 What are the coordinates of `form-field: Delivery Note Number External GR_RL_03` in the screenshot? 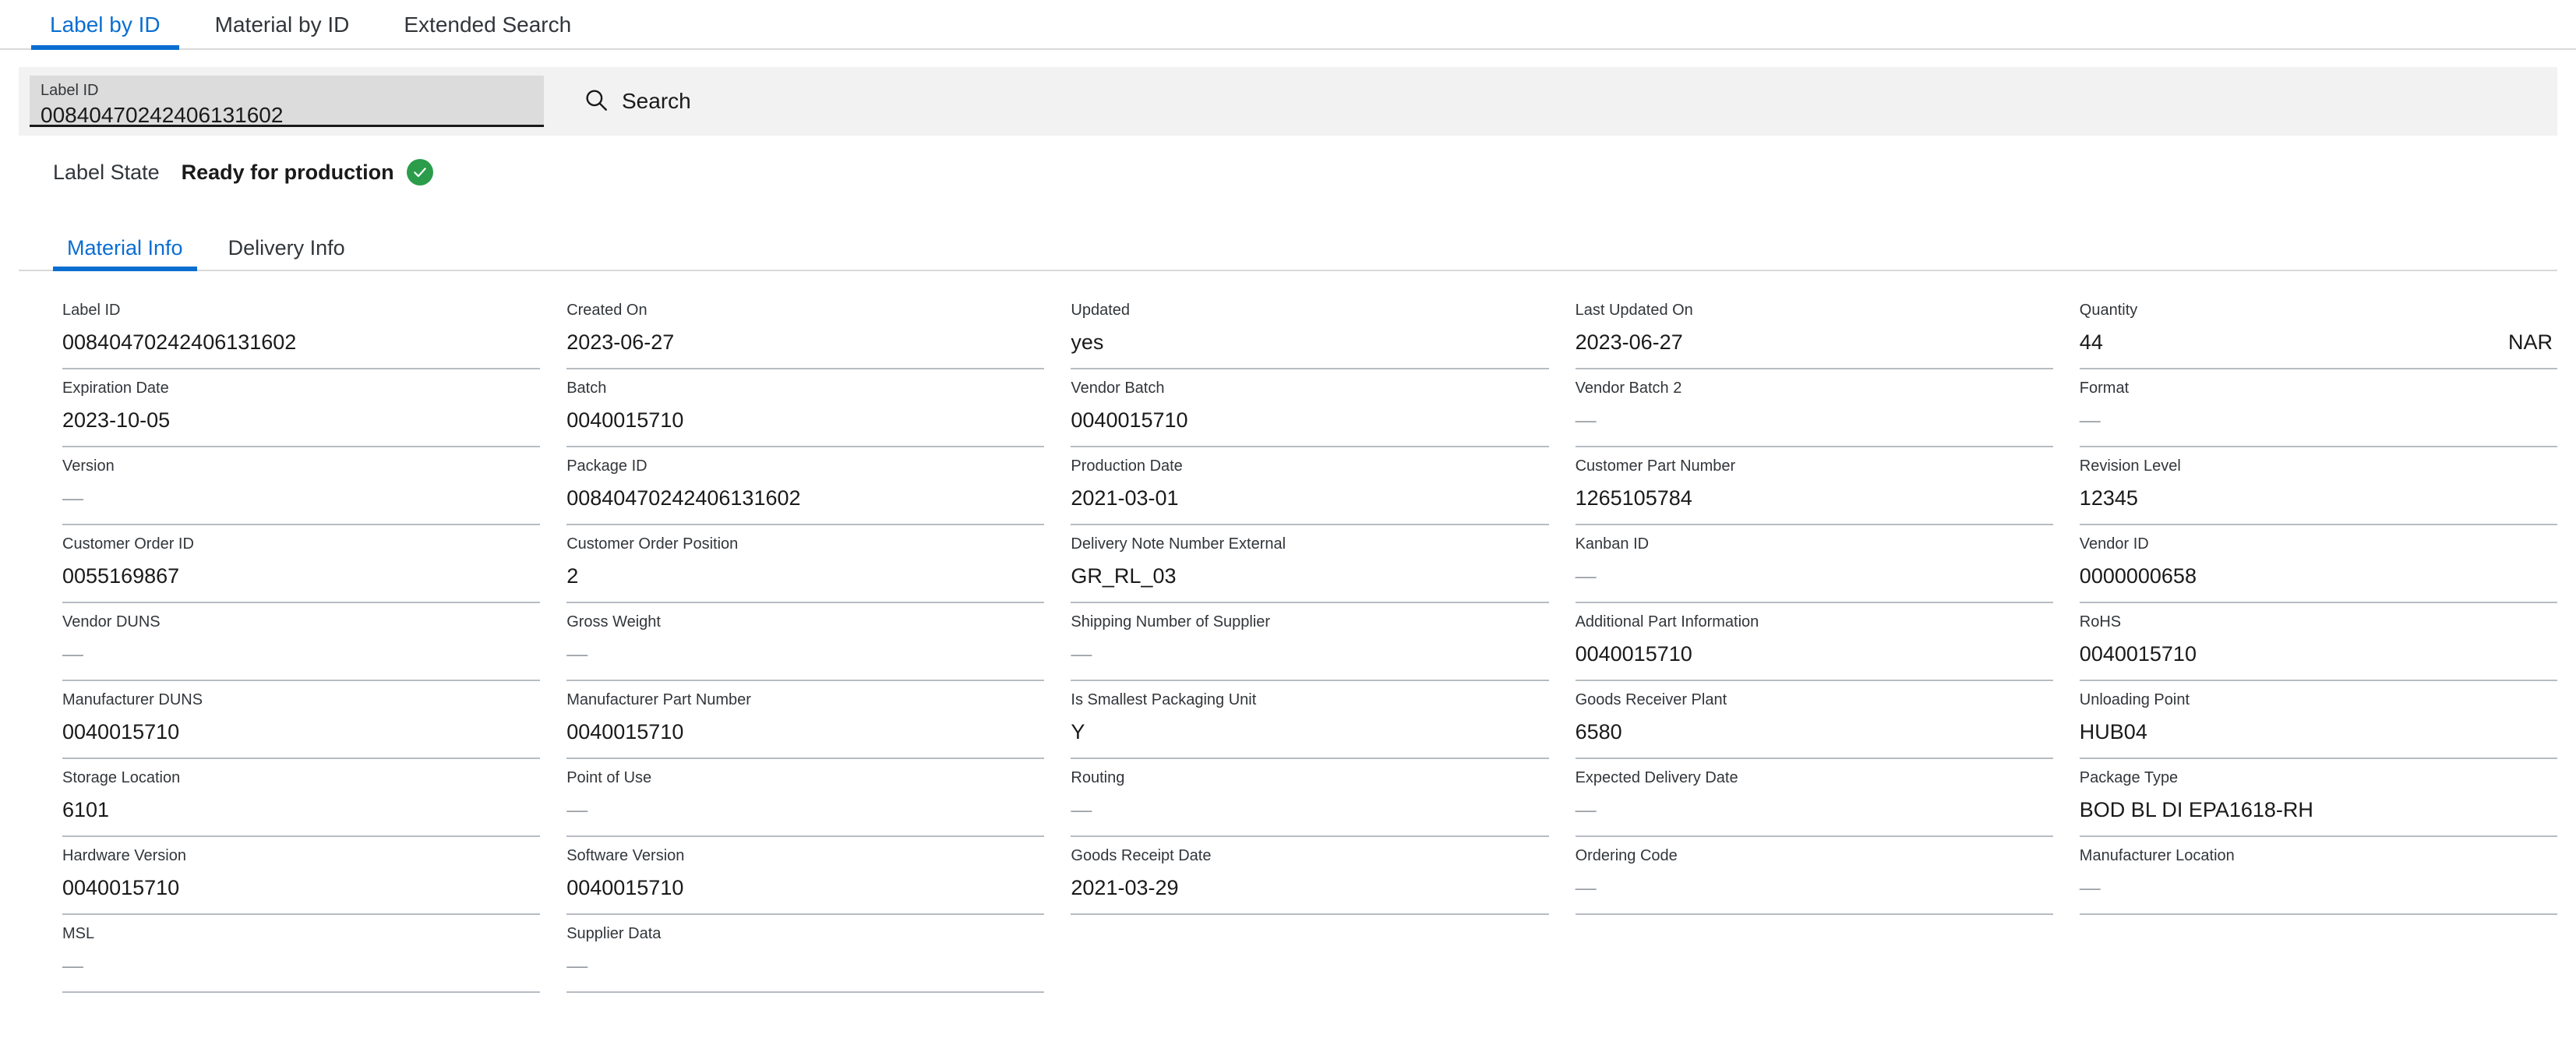 It's located at (1310, 564).